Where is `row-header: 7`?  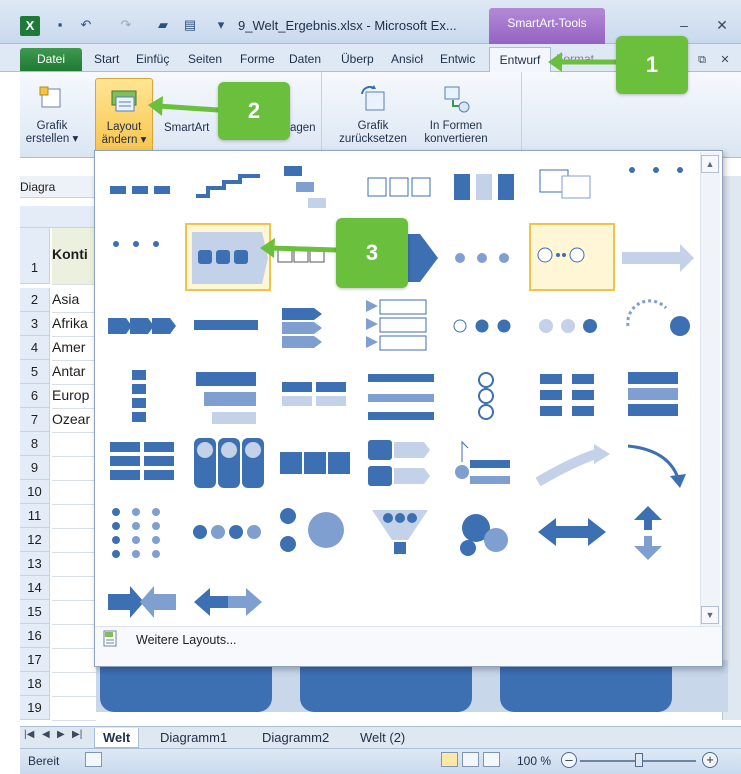 row-header: 7 is located at coordinates (35, 420).